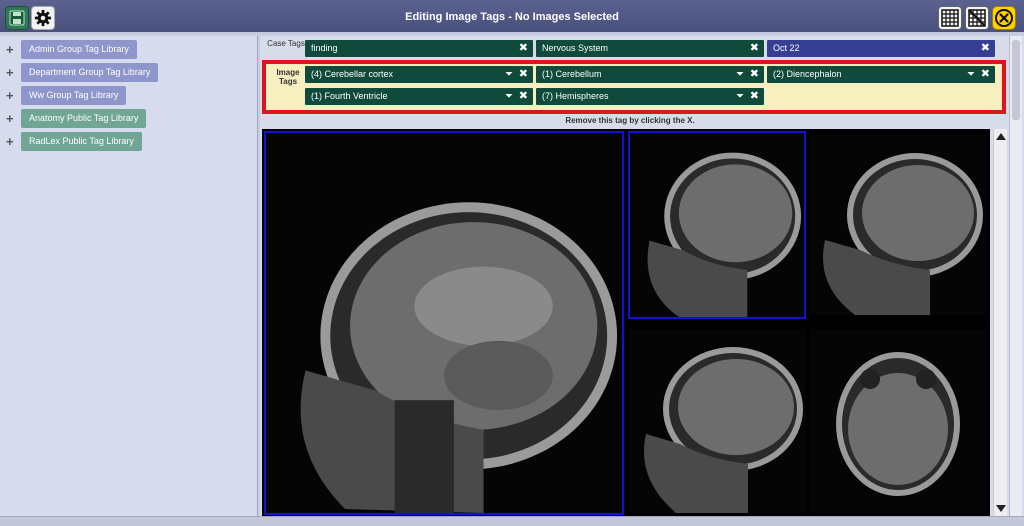 The height and width of the screenshot is (526, 1024). I want to click on panel-scrollbar, so click(1015, 276).